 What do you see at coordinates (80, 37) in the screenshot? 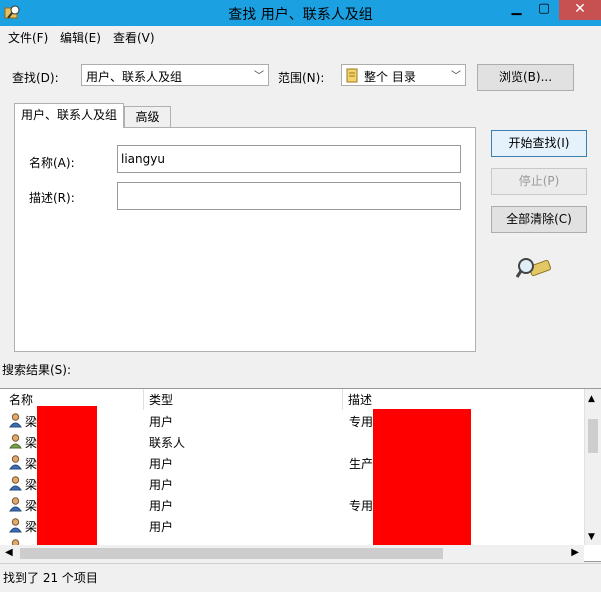
I see `menu-edit: 编辑(E)` at bounding box center [80, 37].